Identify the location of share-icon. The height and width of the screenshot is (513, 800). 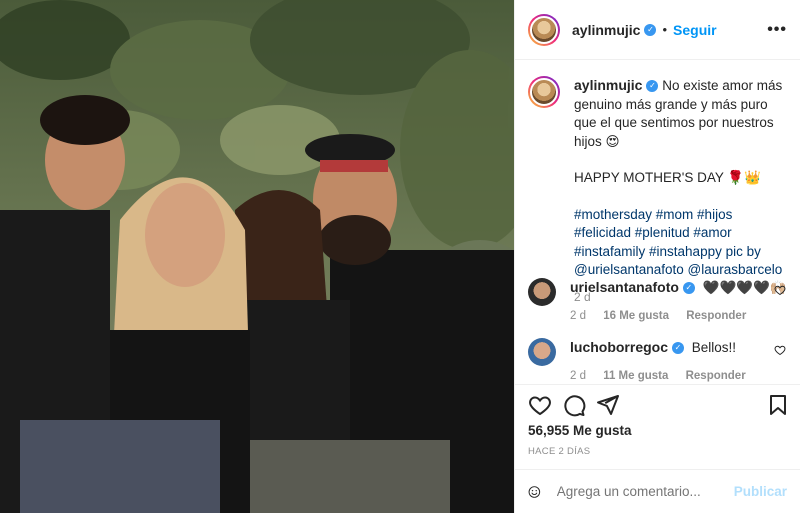
(608, 405).